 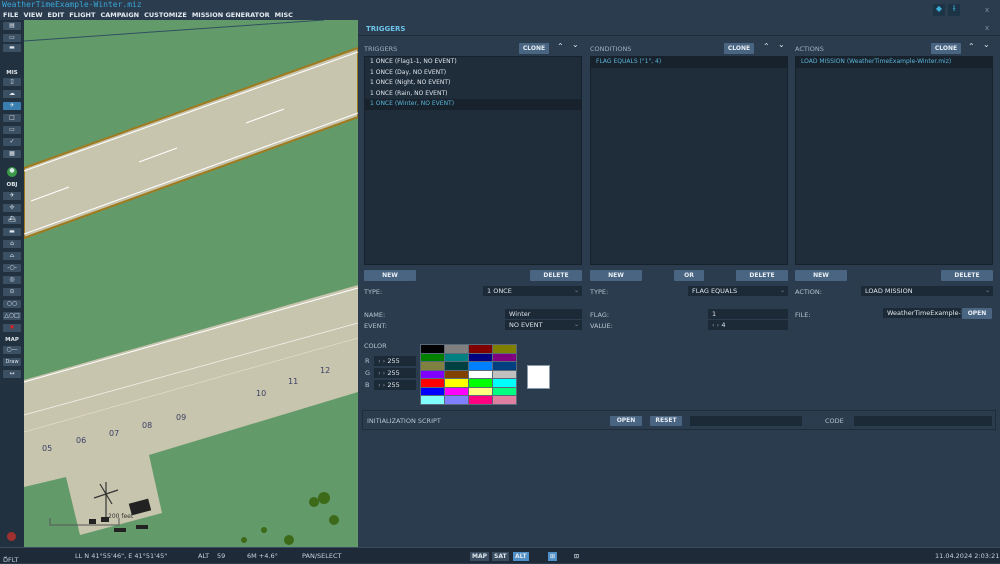 I want to click on record-icon, so click(x=11, y=536).